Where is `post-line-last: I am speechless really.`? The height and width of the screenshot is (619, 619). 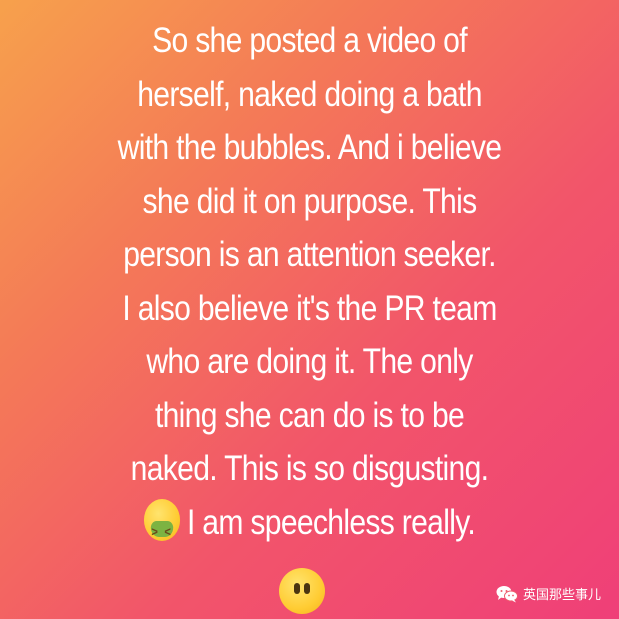 post-line-last: I am speechless really. is located at coordinates (309, 527).